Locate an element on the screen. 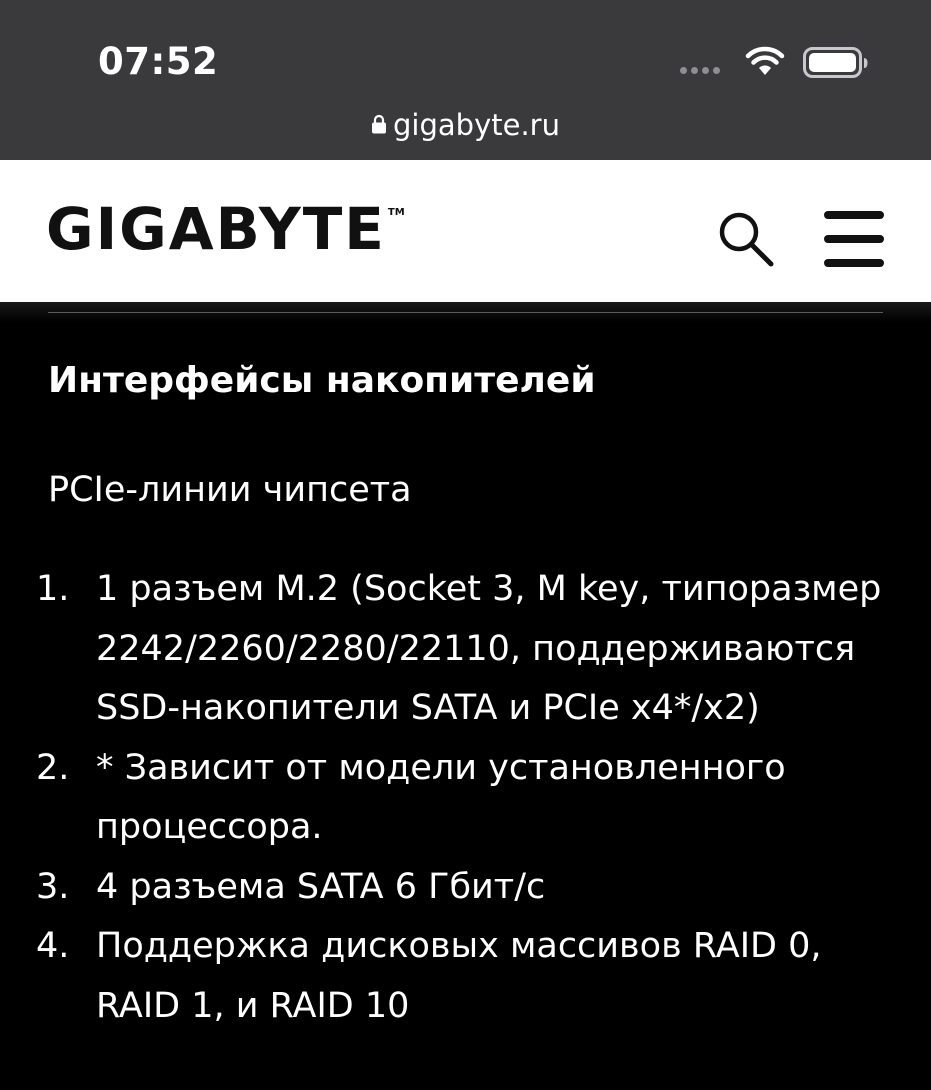 The image size is (931, 1090). lock-icon is located at coordinates (379, 124).